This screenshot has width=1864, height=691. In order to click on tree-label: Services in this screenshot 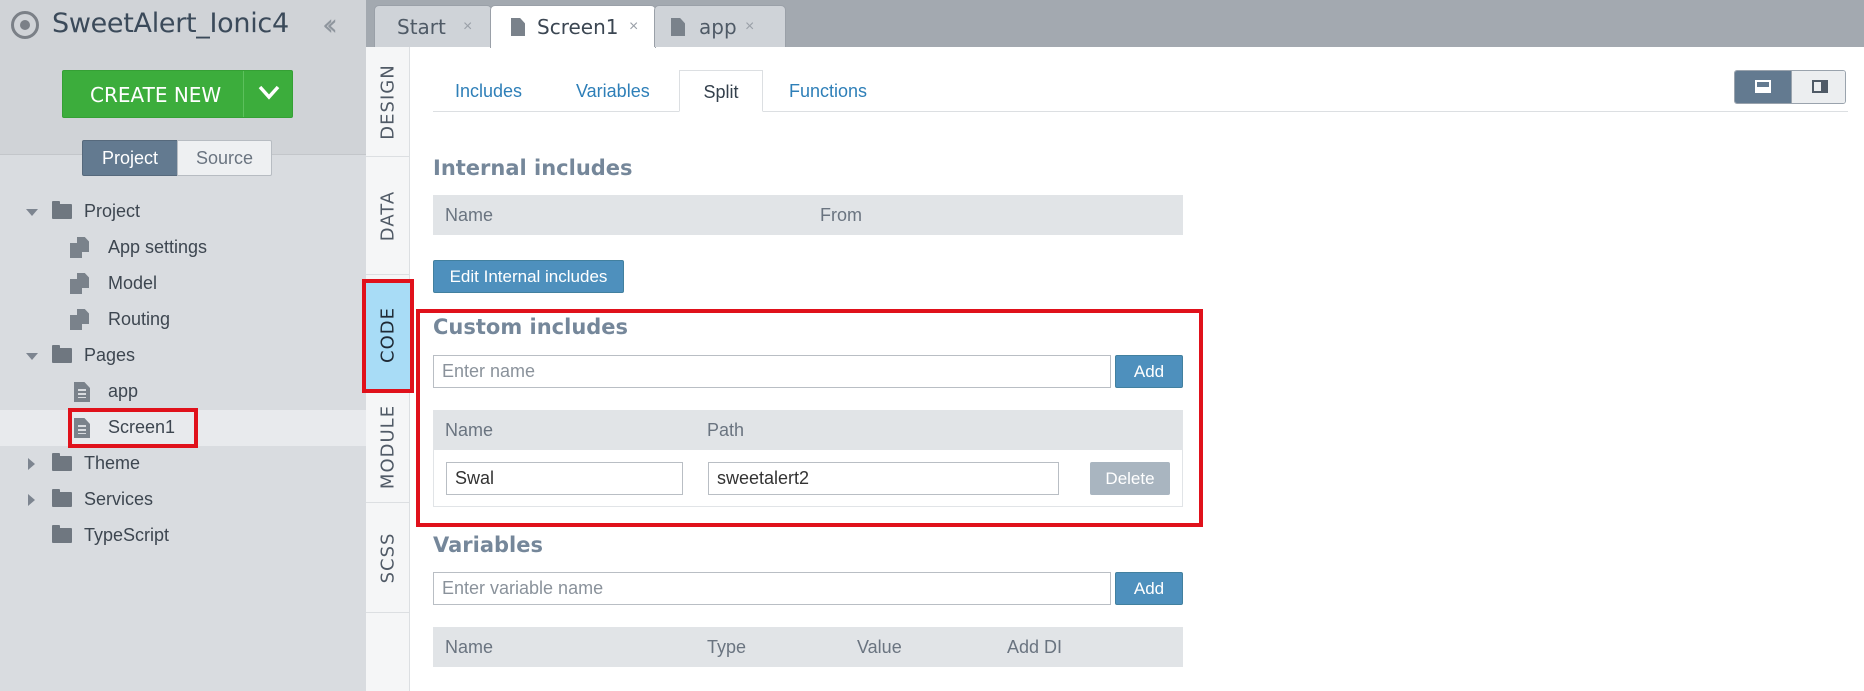, I will do `click(119, 499)`.